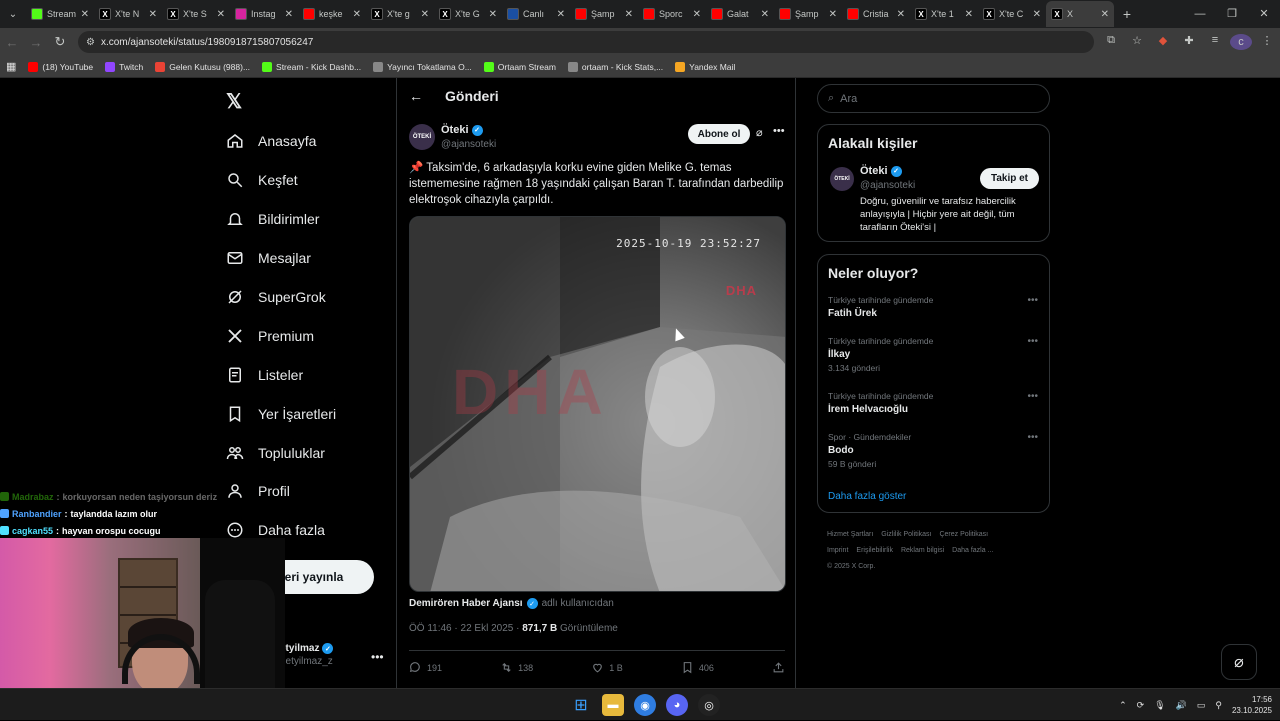 Image resolution: width=1280 pixels, height=721 pixels. Describe the element at coordinates (906, 534) in the screenshot. I see `footer-link: Gizlilik Politikası` at that location.